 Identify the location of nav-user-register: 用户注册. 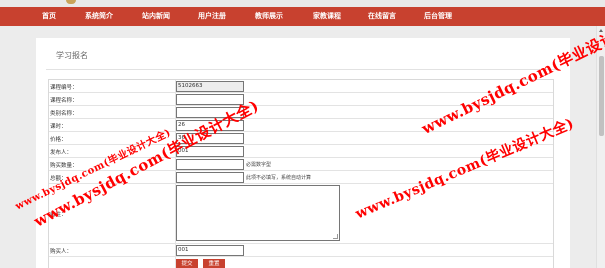
(212, 16).